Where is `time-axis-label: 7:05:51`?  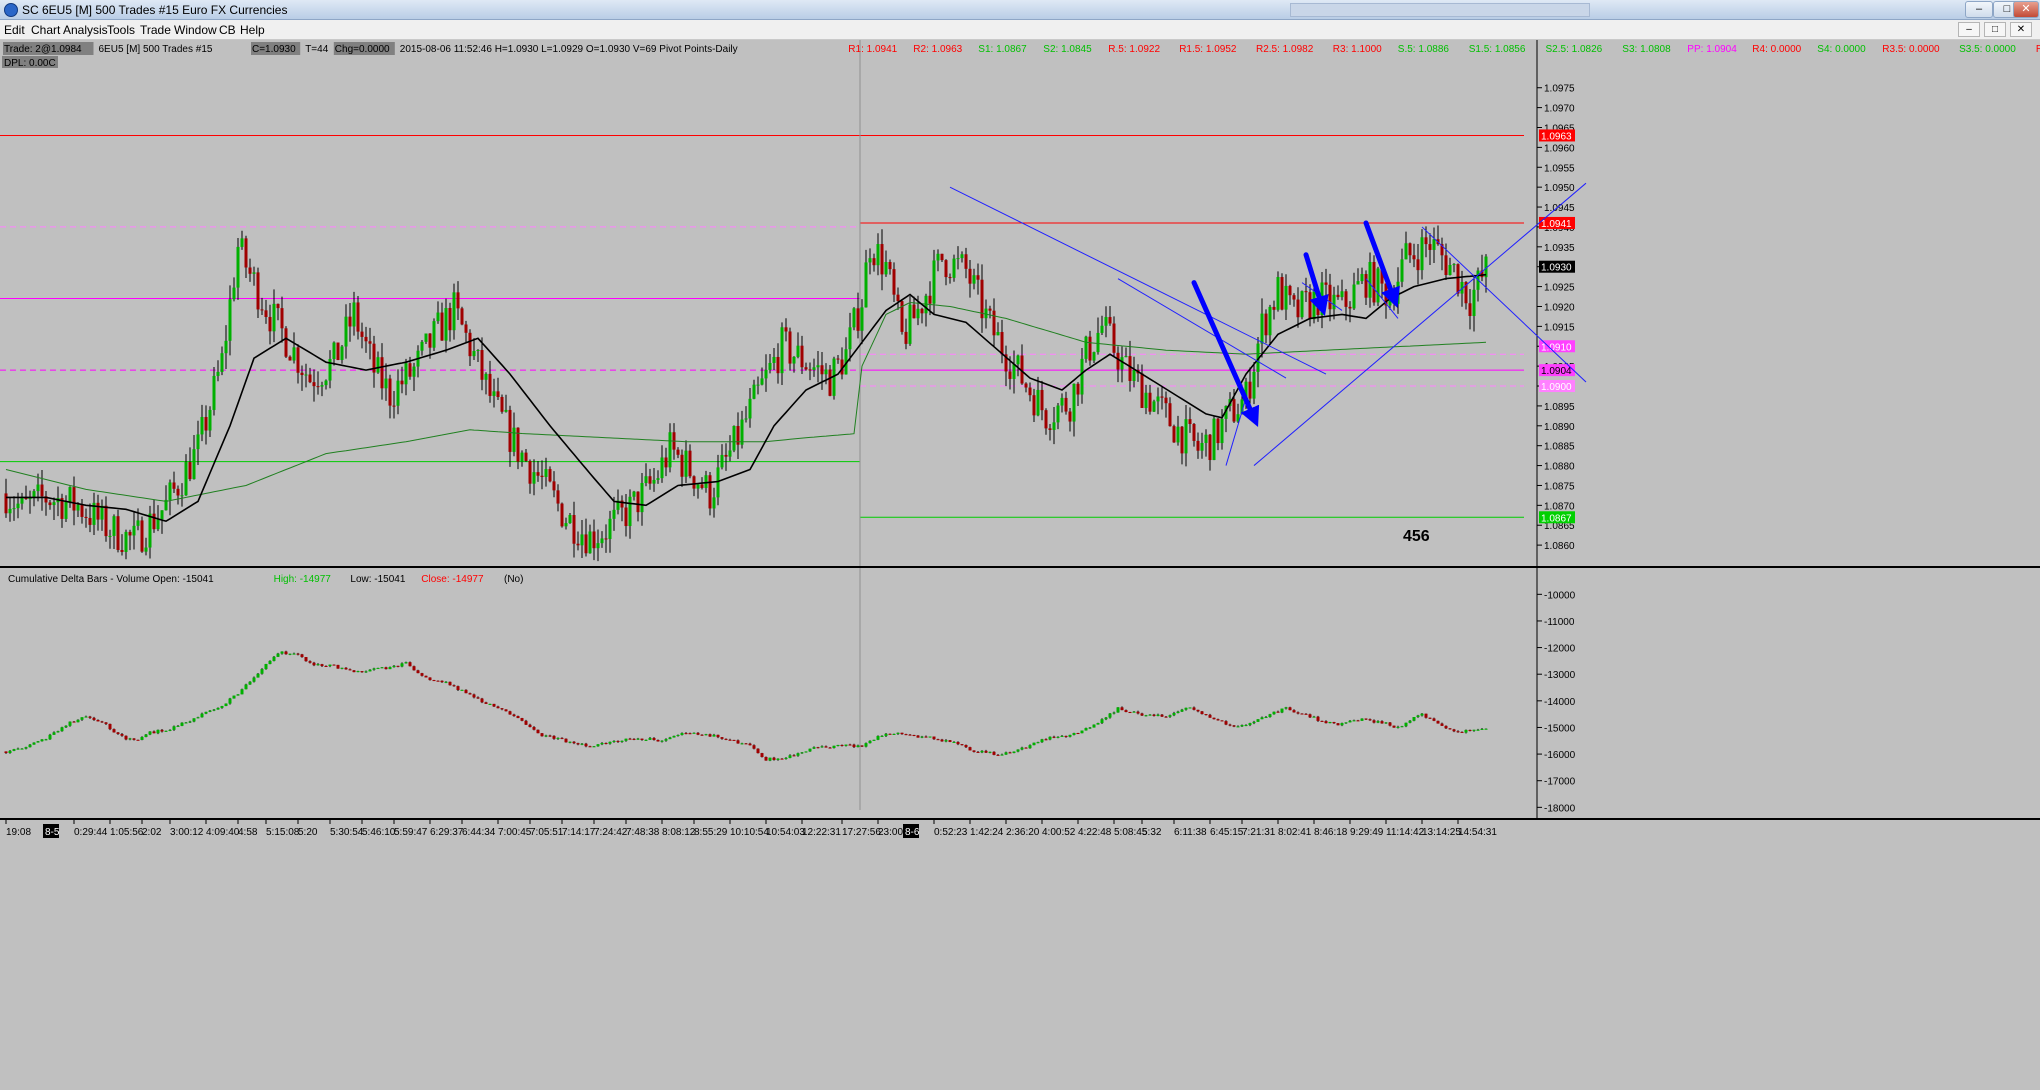 time-axis-label: 7:05:51 is located at coordinates (547, 832).